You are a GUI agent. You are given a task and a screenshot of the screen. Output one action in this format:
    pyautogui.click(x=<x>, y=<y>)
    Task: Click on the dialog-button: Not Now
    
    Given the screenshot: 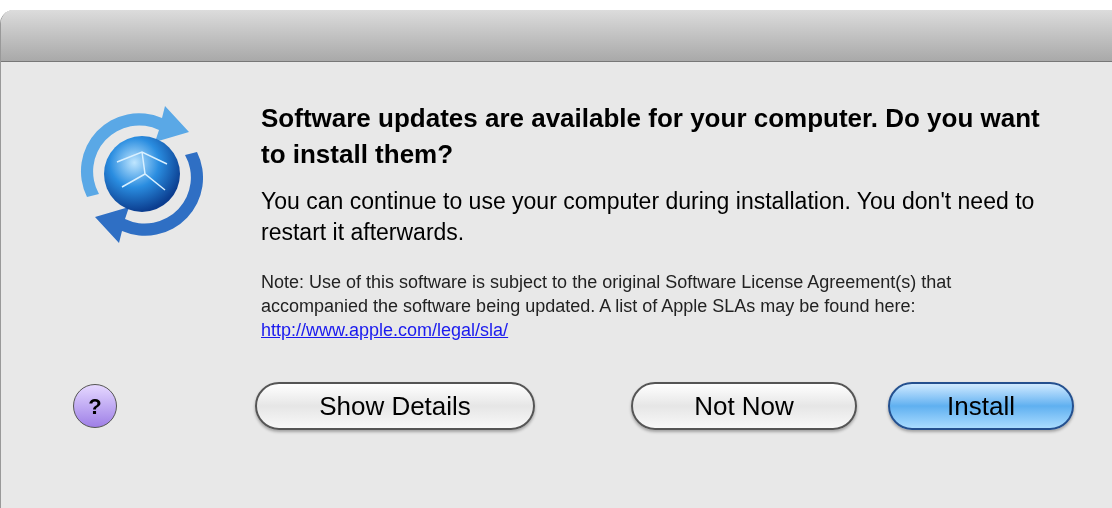 What is the action you would take?
    pyautogui.click(x=744, y=406)
    